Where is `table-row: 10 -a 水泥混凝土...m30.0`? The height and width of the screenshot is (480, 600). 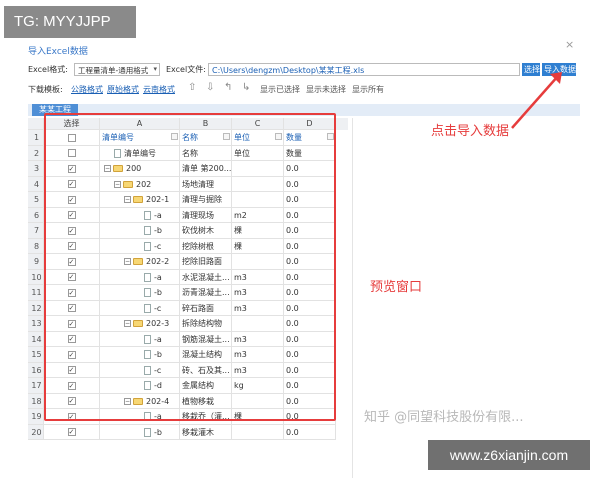 table-row: 10 -a 水泥混凝土...m30.0 is located at coordinates (188, 277).